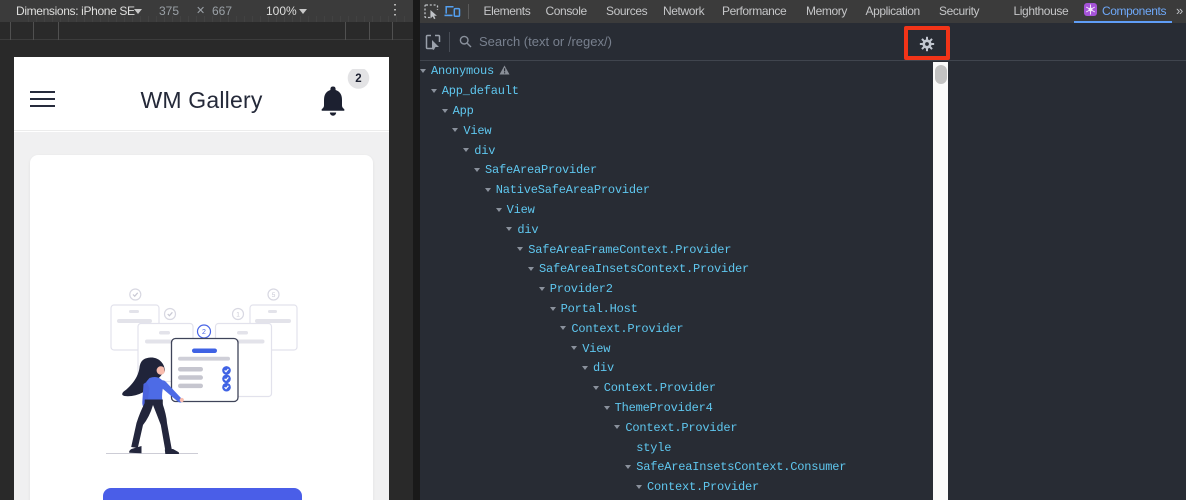 The width and height of the screenshot is (1186, 500). Describe the element at coordinates (238, 315) in the screenshot. I see `svg-text: 1` at that location.